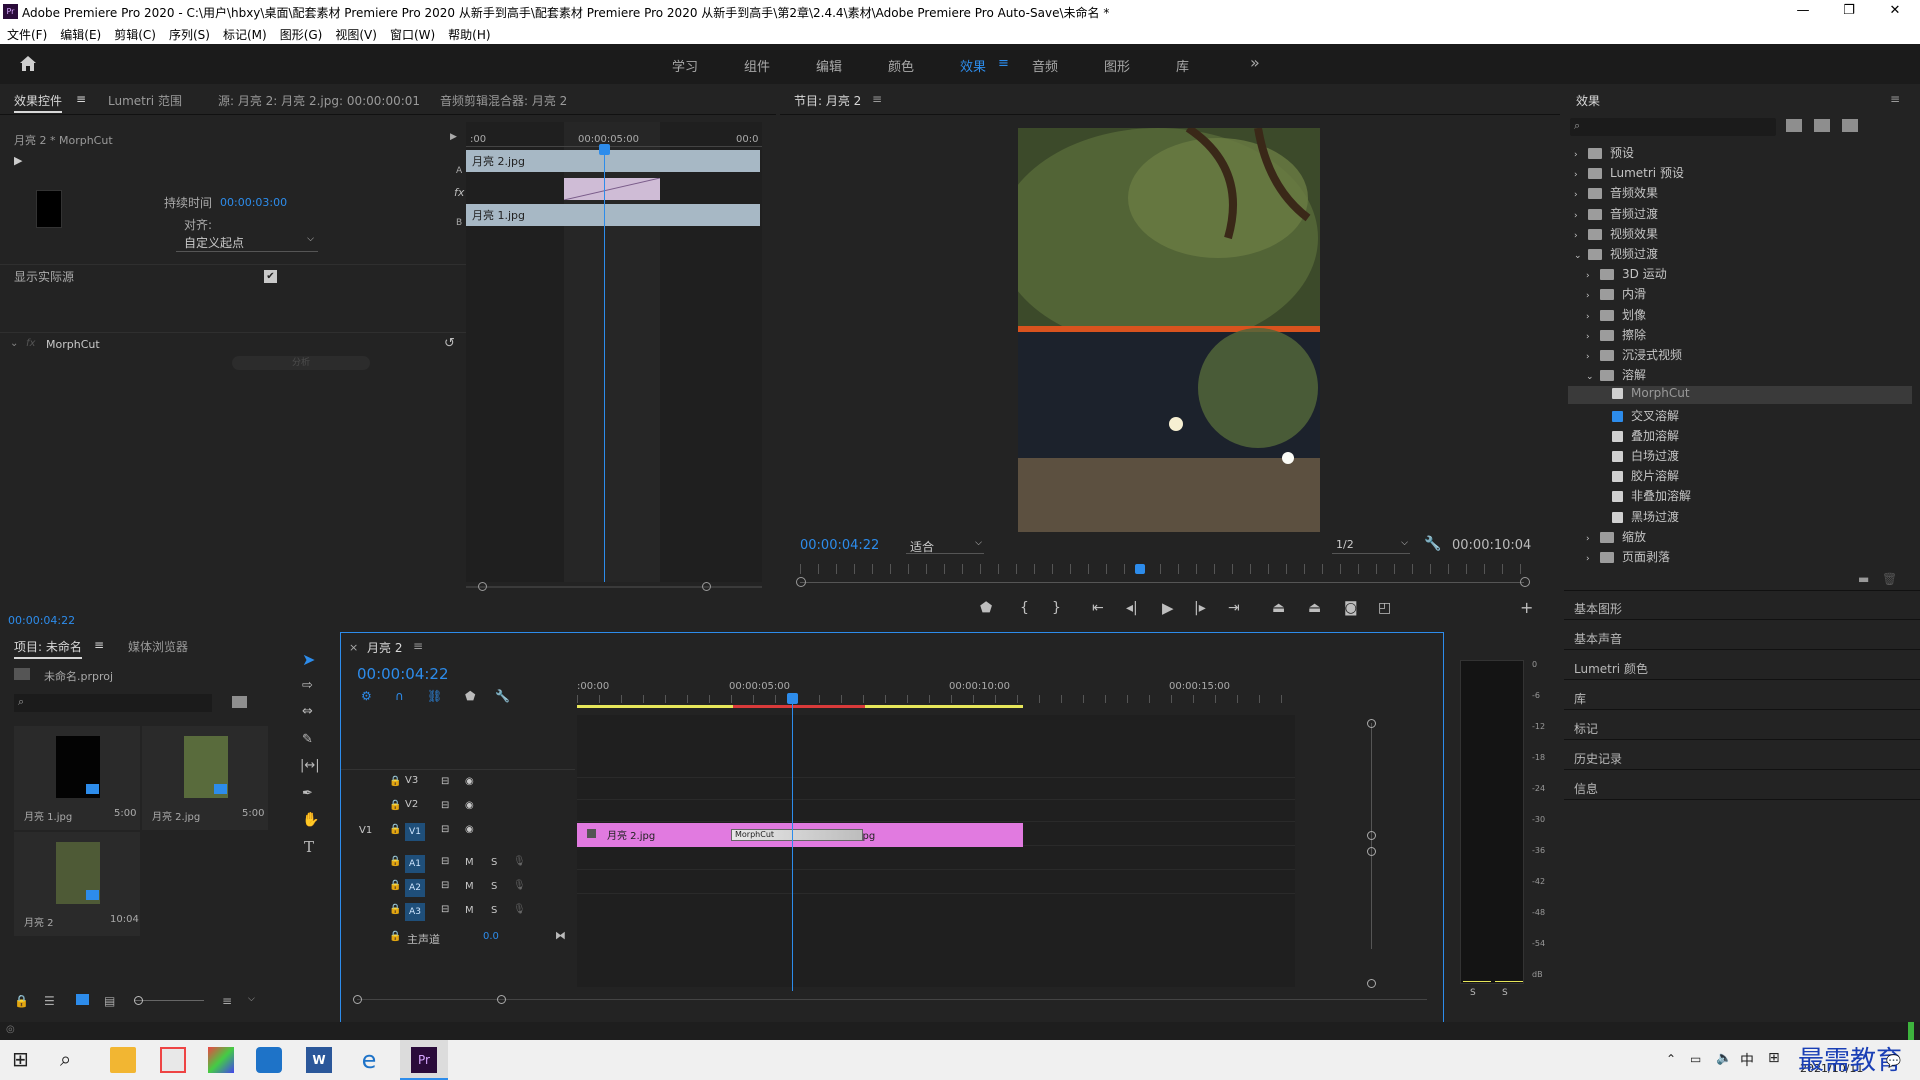 The image size is (1920, 1080). What do you see at coordinates (357, 999) in the screenshot?
I see `hscroll-start` at bounding box center [357, 999].